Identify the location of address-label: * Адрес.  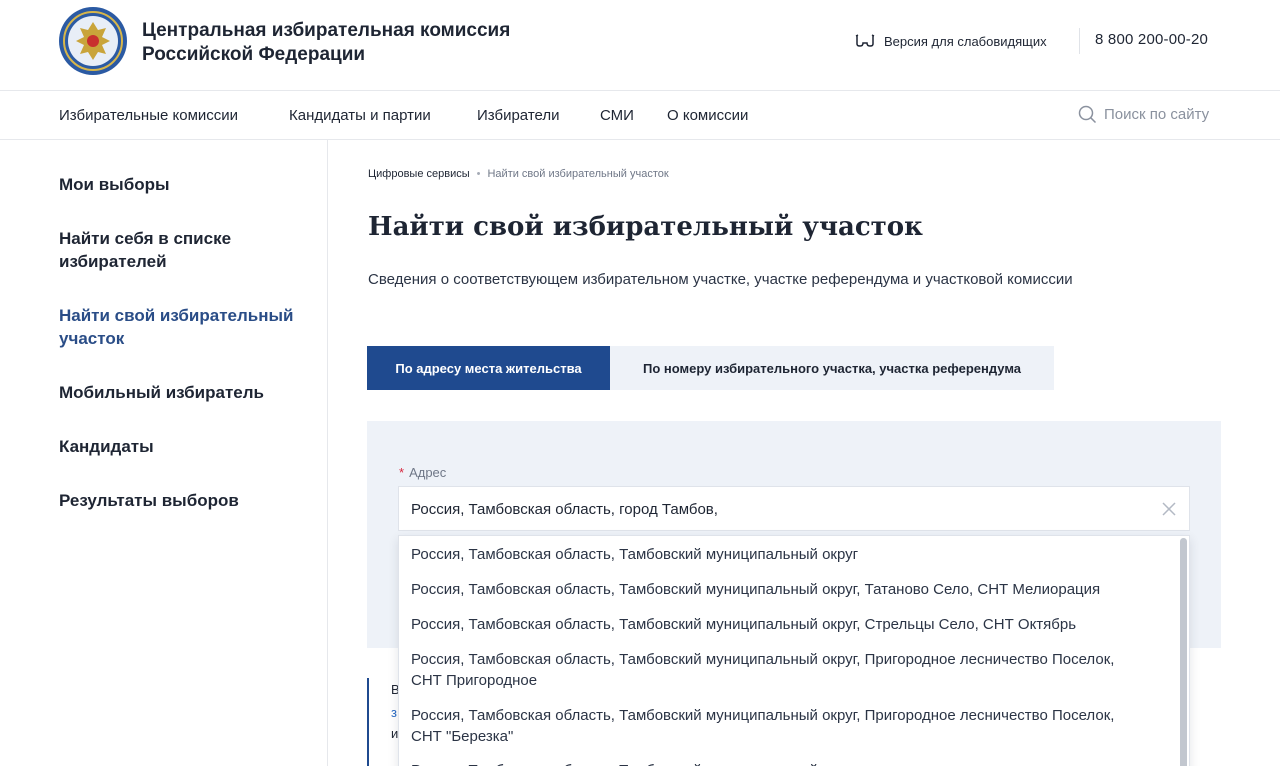
(422, 472).